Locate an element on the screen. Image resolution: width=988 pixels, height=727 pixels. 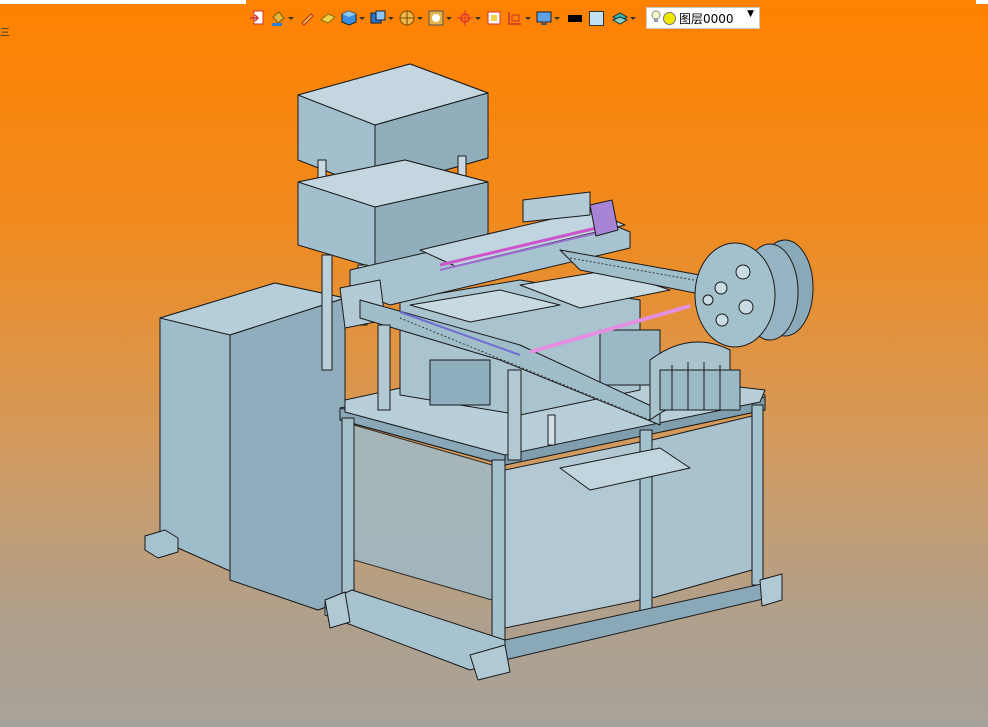
eraser-icon is located at coordinates (328, 18).